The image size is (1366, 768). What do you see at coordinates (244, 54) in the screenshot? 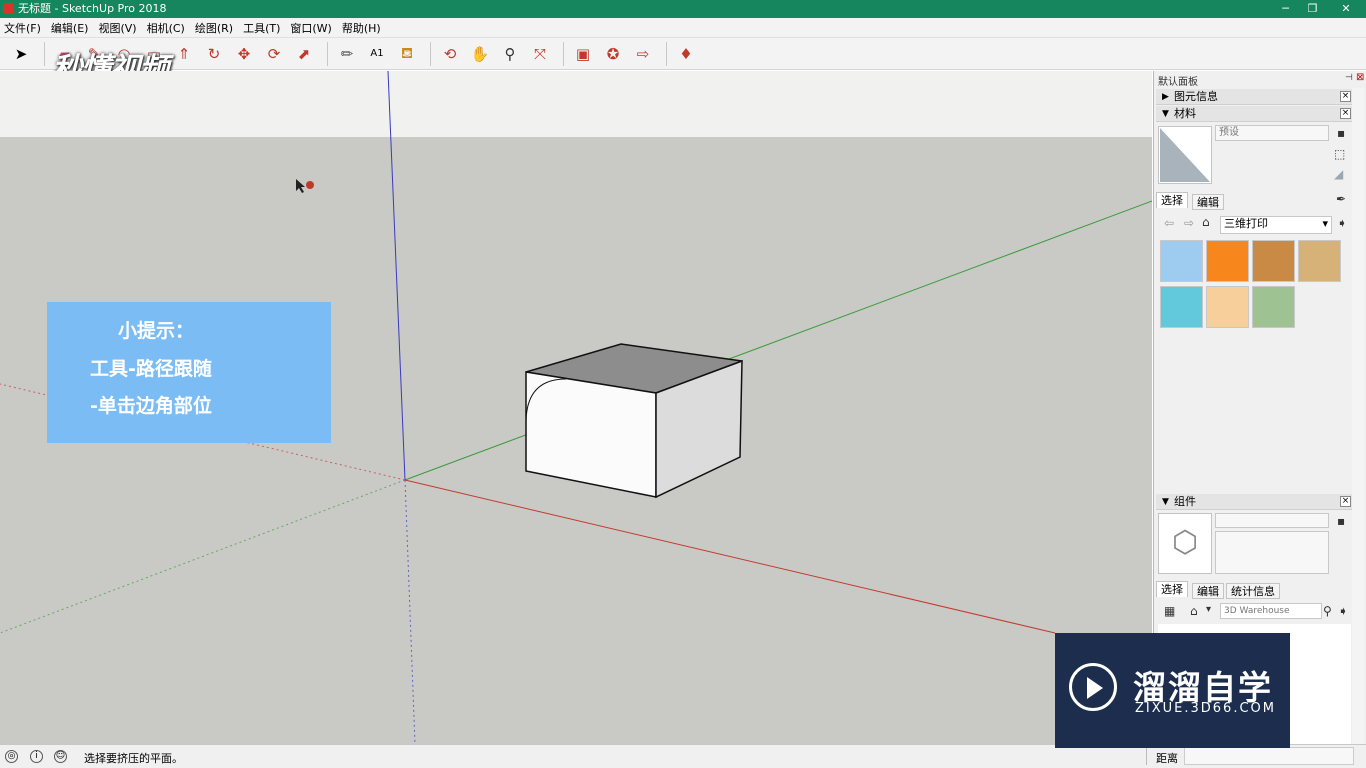
I see `move-icon: ✥` at bounding box center [244, 54].